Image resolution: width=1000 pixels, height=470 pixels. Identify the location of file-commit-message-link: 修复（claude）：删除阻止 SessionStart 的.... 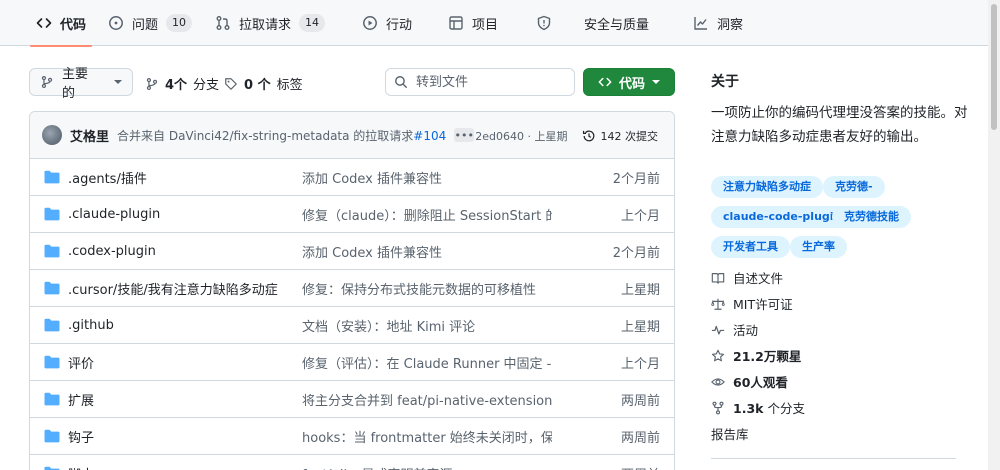
(427, 214).